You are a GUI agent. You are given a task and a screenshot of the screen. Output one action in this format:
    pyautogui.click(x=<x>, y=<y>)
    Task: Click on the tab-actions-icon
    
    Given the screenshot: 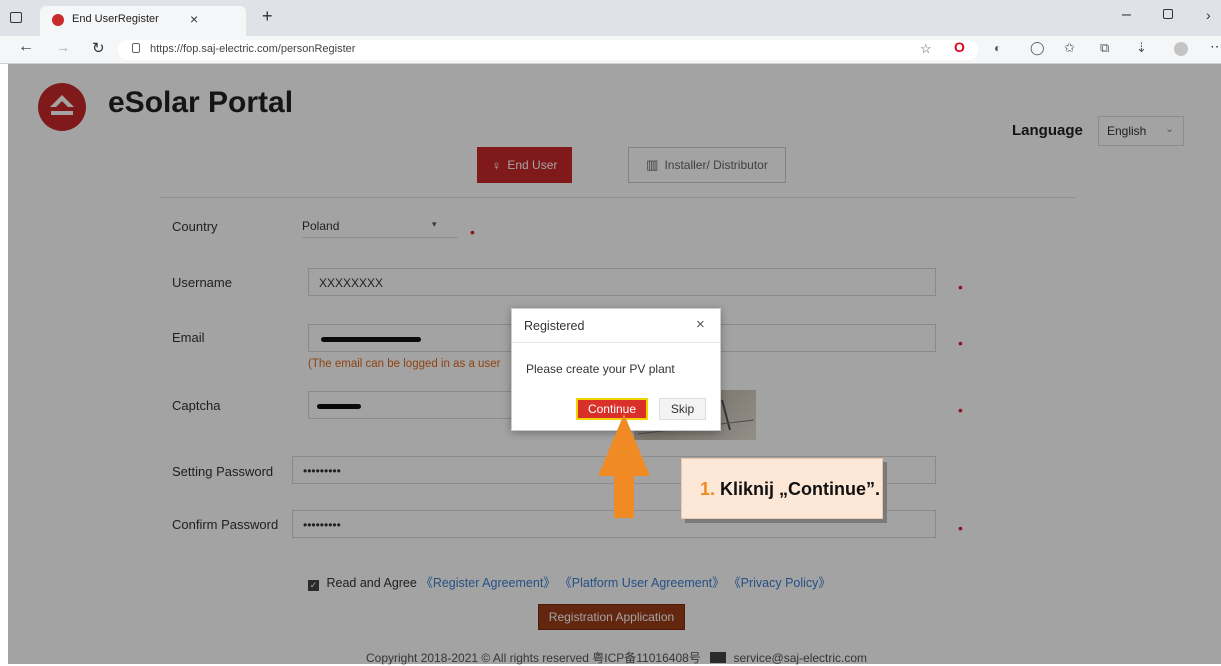 What is the action you would take?
    pyautogui.click(x=16, y=17)
    